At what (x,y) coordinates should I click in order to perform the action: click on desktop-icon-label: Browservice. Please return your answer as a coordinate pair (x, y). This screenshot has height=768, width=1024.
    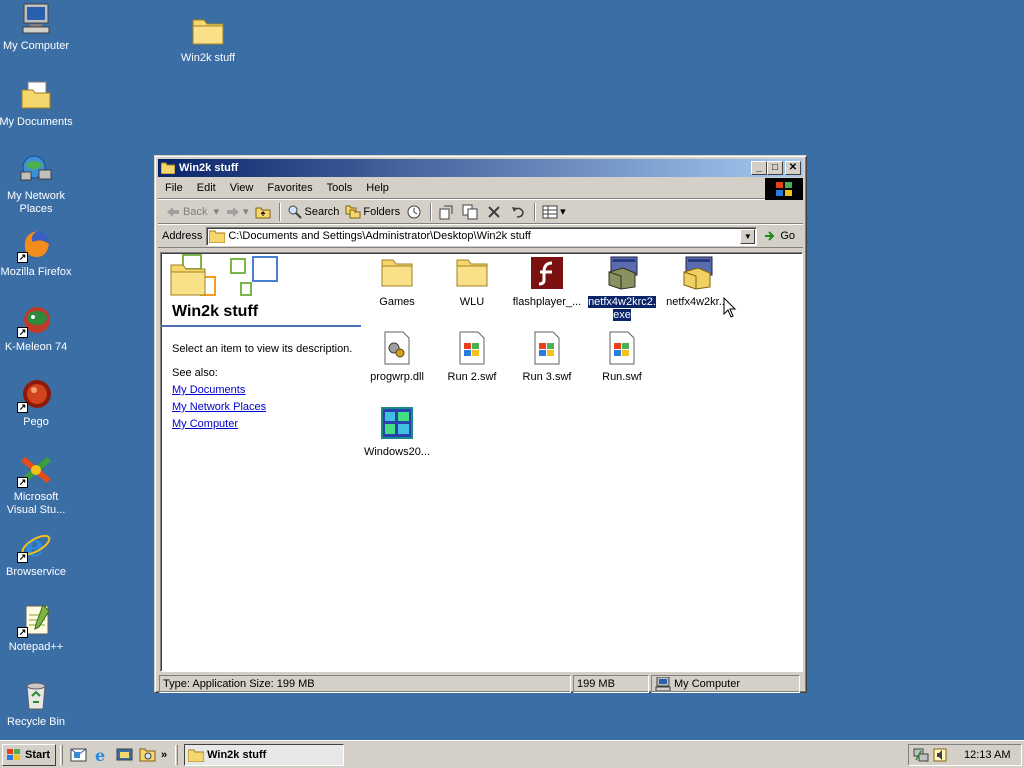
    Looking at the image, I should click on (36, 572).